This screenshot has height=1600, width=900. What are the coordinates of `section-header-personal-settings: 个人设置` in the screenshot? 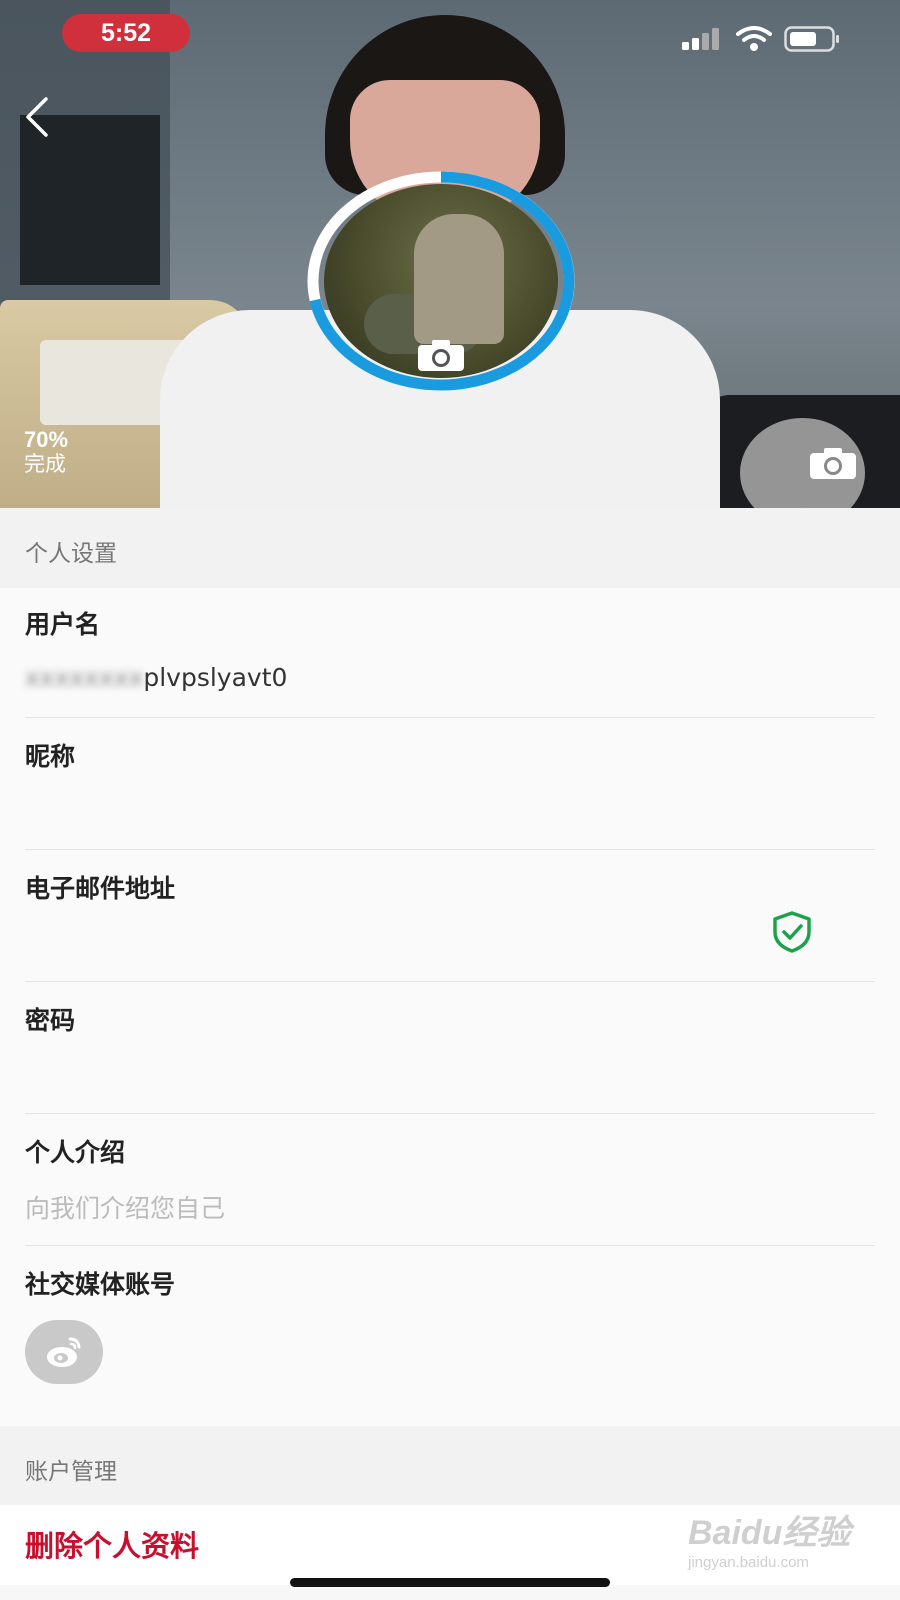 It's located at (450, 548).